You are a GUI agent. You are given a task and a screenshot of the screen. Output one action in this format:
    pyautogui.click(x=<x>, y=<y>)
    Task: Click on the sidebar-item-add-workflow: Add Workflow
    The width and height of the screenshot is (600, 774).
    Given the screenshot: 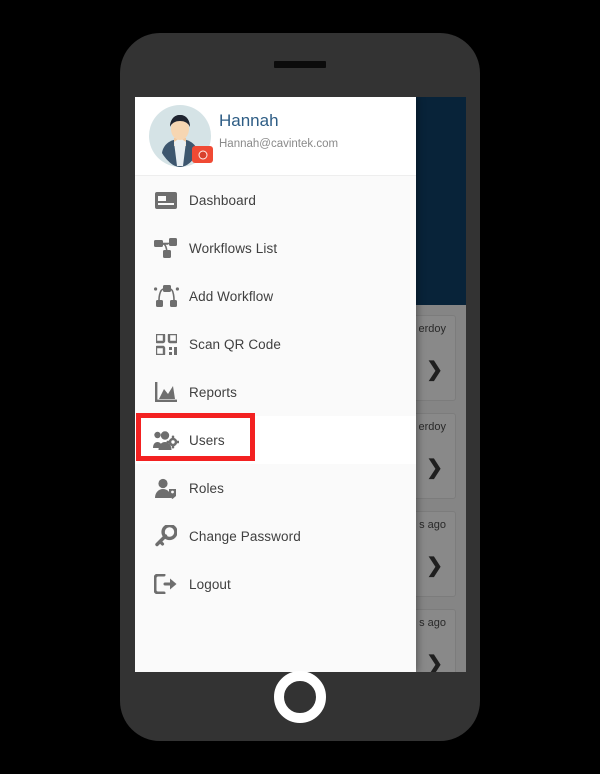 What is the action you would take?
    pyautogui.click(x=275, y=296)
    